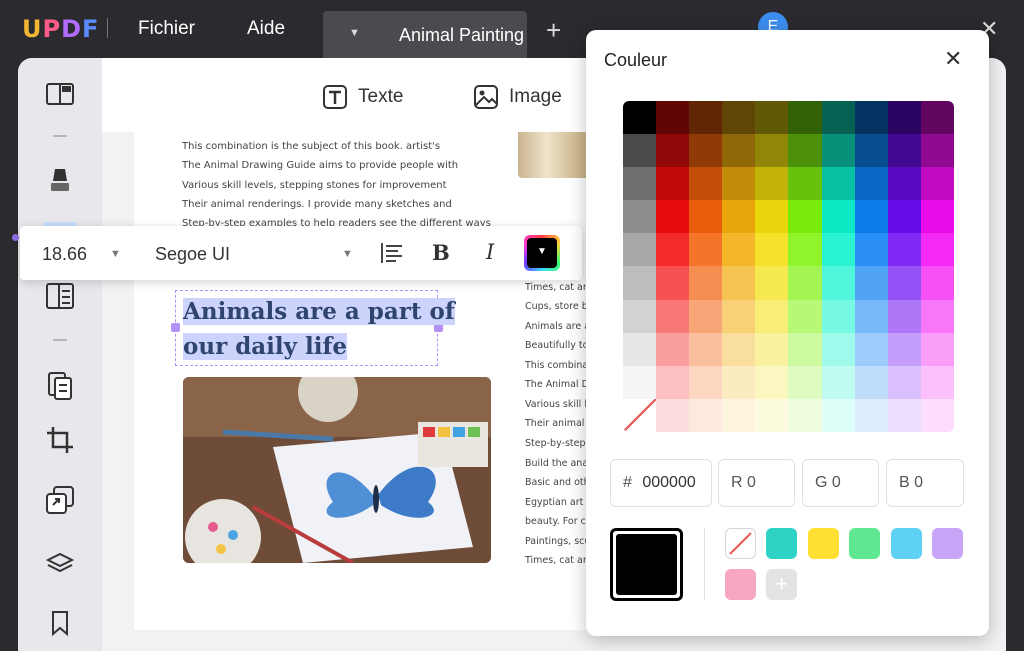 This screenshot has width=1024, height=651. What do you see at coordinates (556, 384) in the screenshot?
I see `column-text-line: The Animal D` at bounding box center [556, 384].